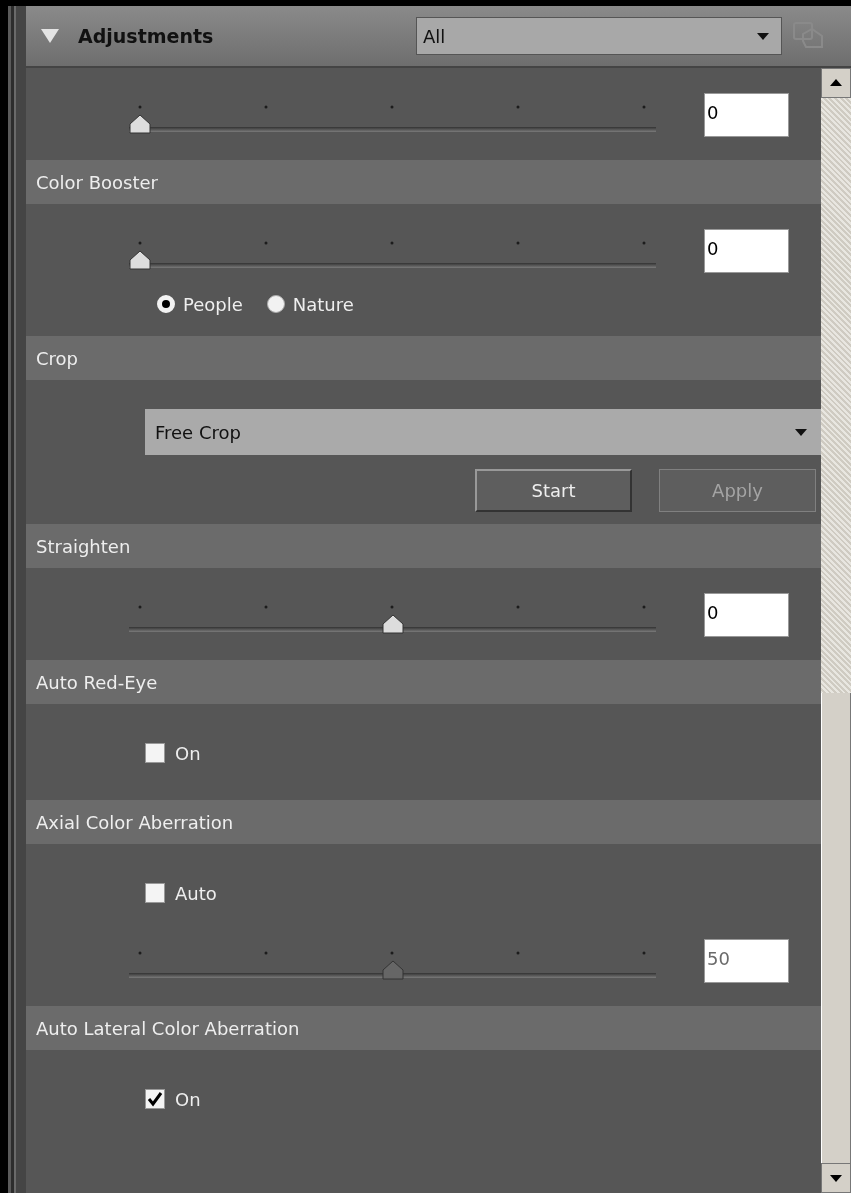 The image size is (855, 1199). Describe the element at coordinates (323, 304) in the screenshot. I see `radio-label: Nature` at that location.